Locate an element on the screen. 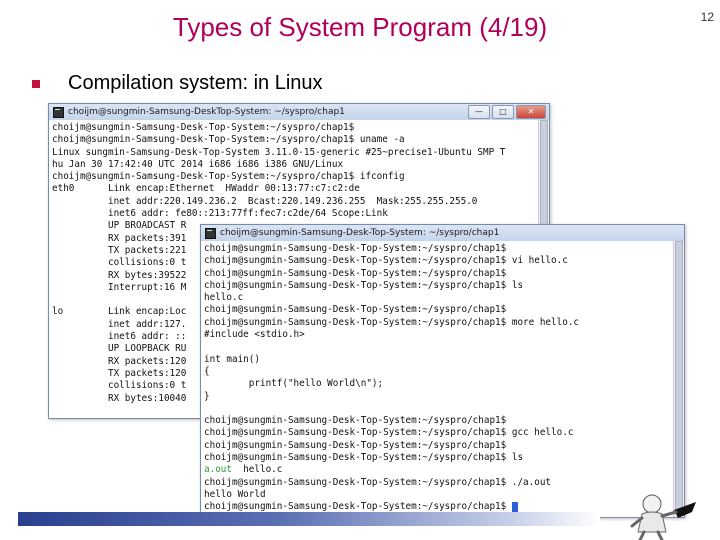  window-controls: — □ ✕ is located at coordinates (507, 112).